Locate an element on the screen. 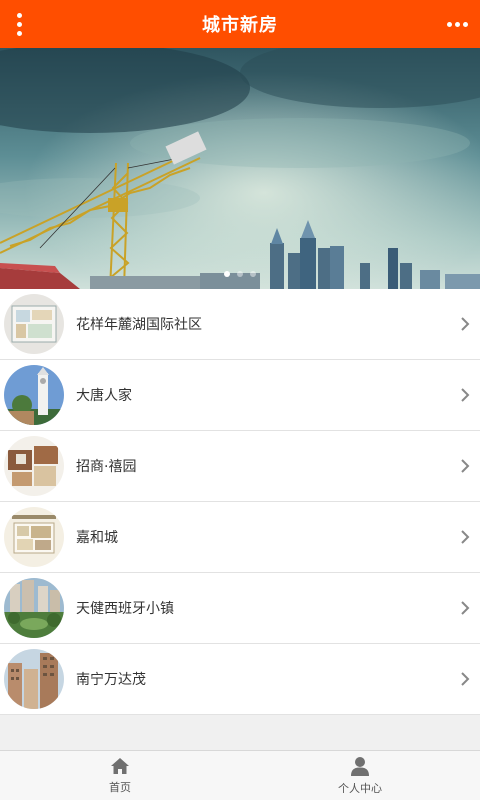  listing-name: 南宁万达茂 is located at coordinates (111, 680).